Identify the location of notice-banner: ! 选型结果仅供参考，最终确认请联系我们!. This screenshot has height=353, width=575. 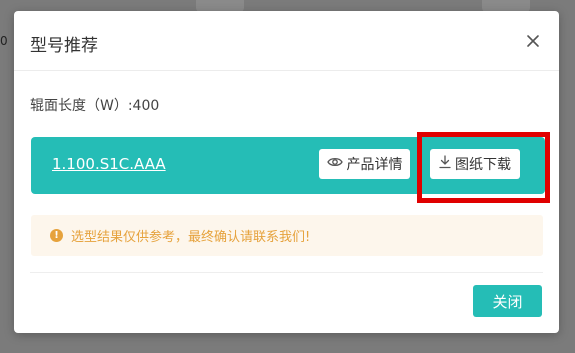
(287, 235).